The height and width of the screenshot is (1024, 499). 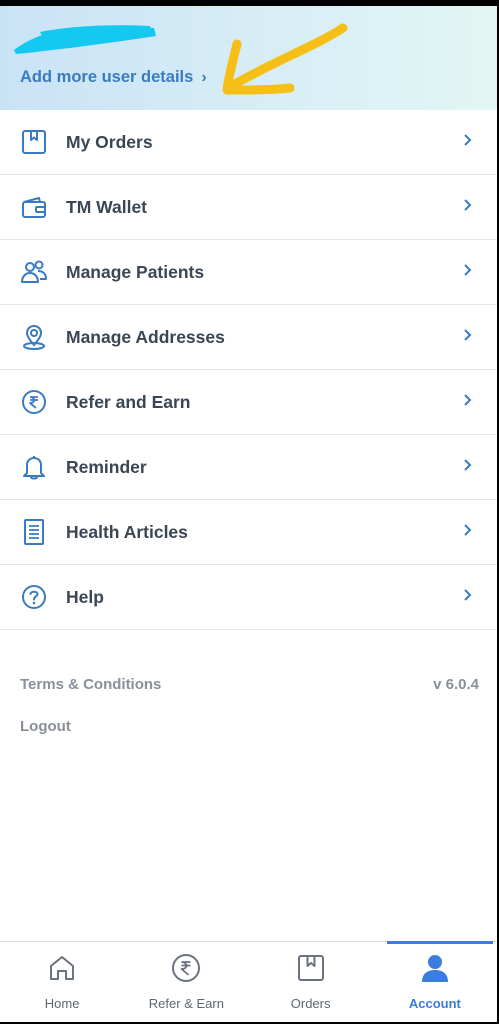 I want to click on app-version: v 6.0.4, so click(x=456, y=684).